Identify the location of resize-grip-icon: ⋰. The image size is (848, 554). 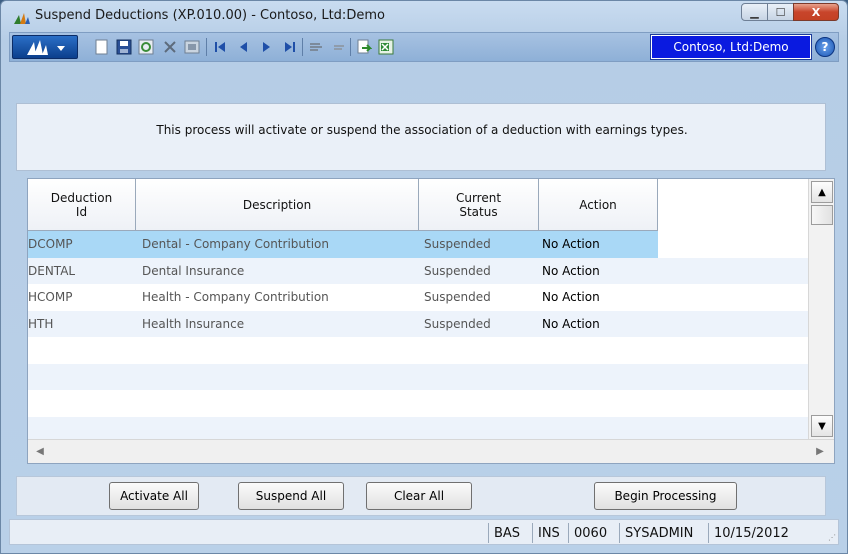
(832, 537).